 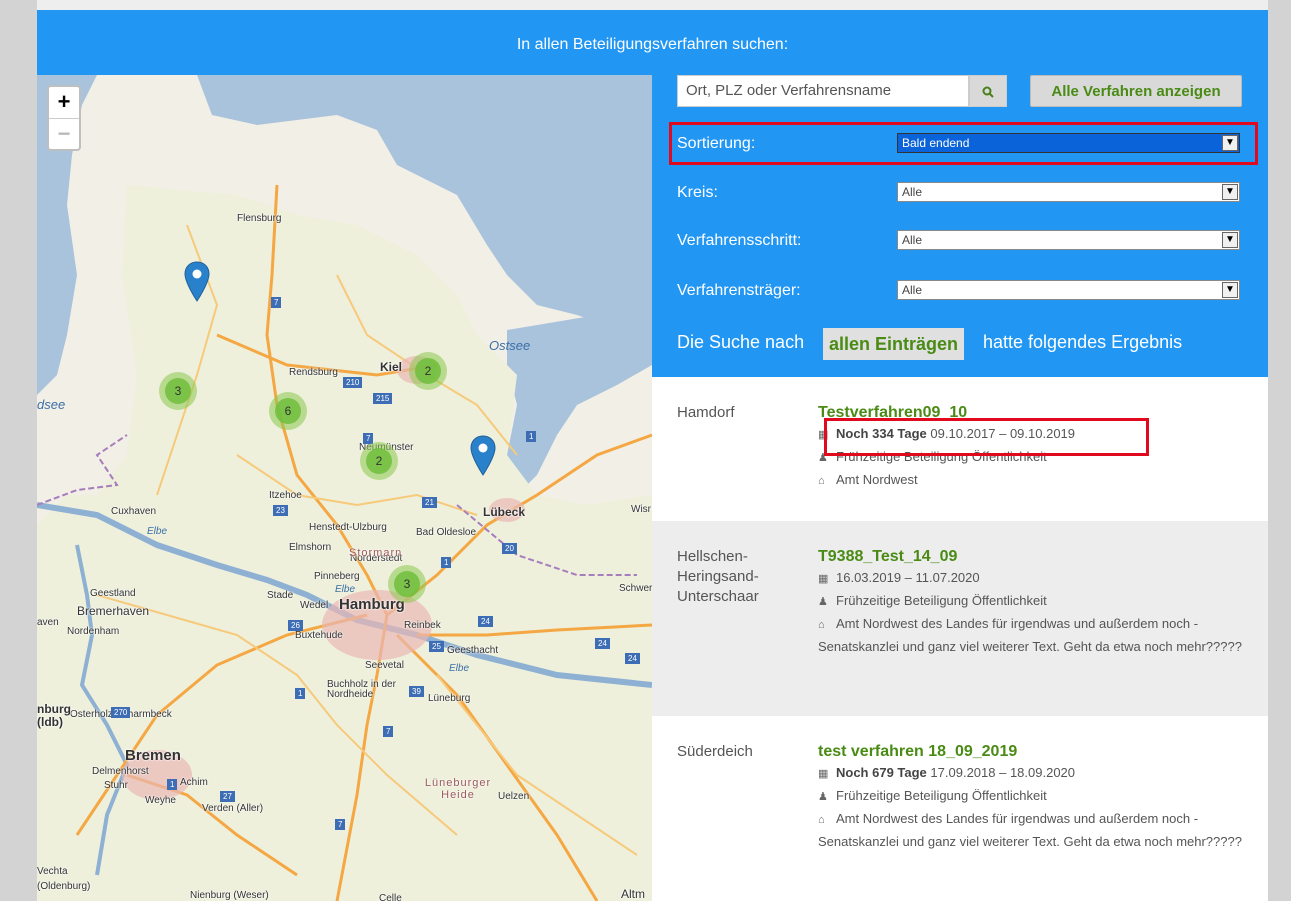 I want to click on map-label: Geestland, so click(x=113, y=593).